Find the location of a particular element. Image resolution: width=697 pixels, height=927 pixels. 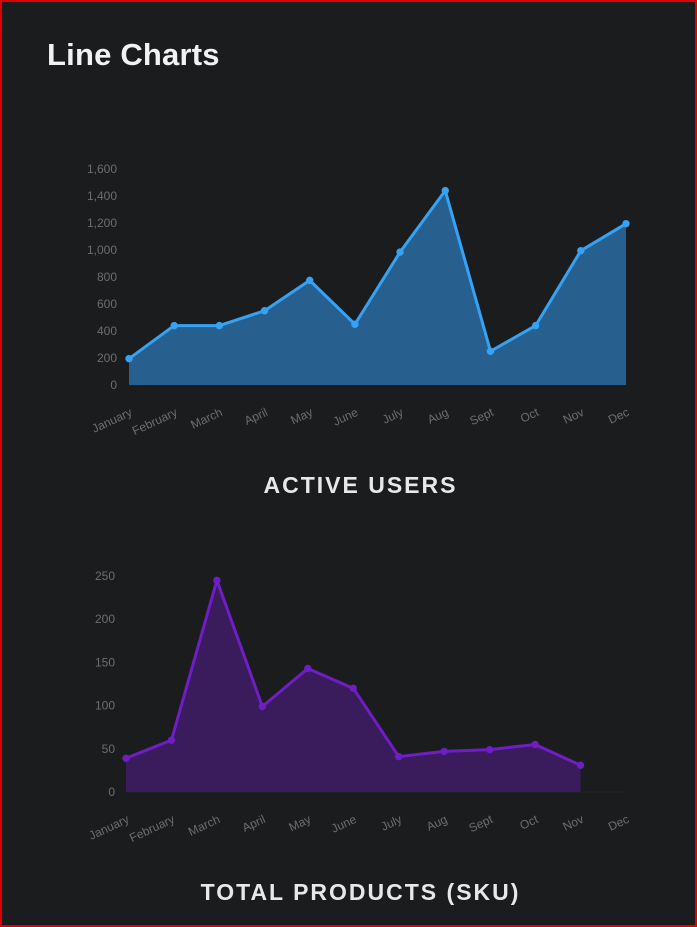

active-users-y-tick-label: 1,000 is located at coordinates (102, 250).